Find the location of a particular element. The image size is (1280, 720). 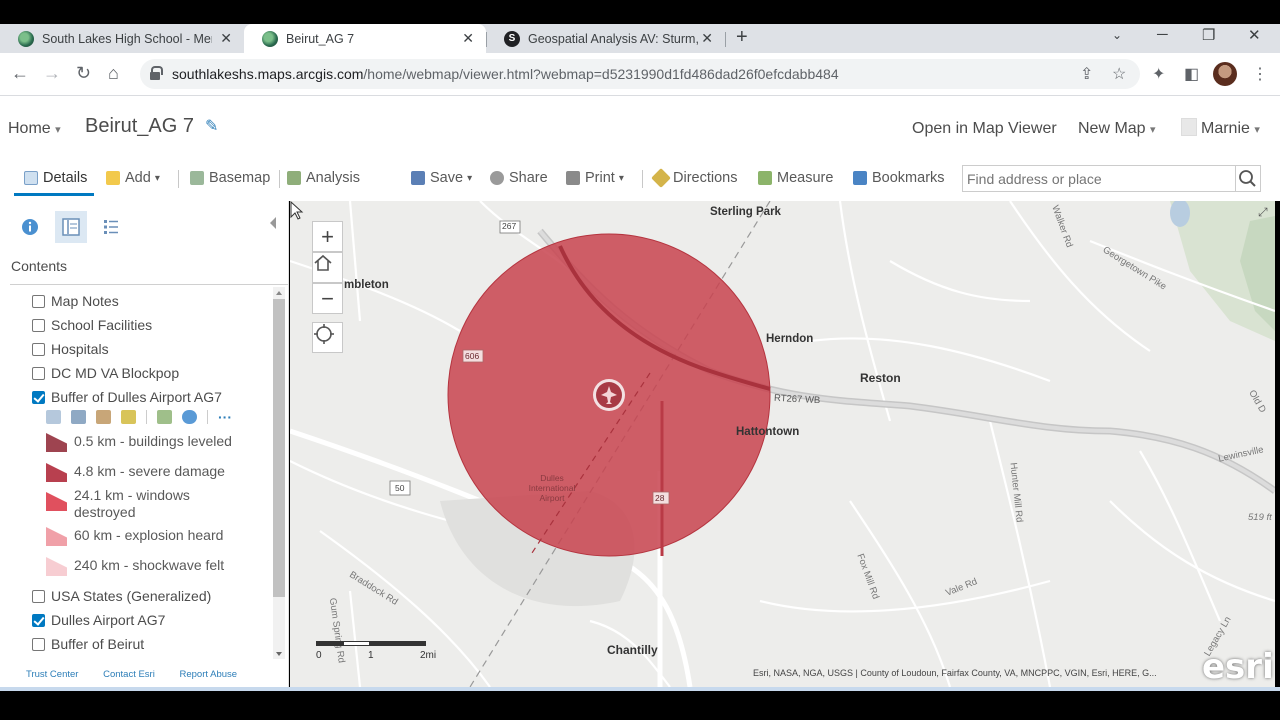

bookmarks-icon is located at coordinates (860, 178).